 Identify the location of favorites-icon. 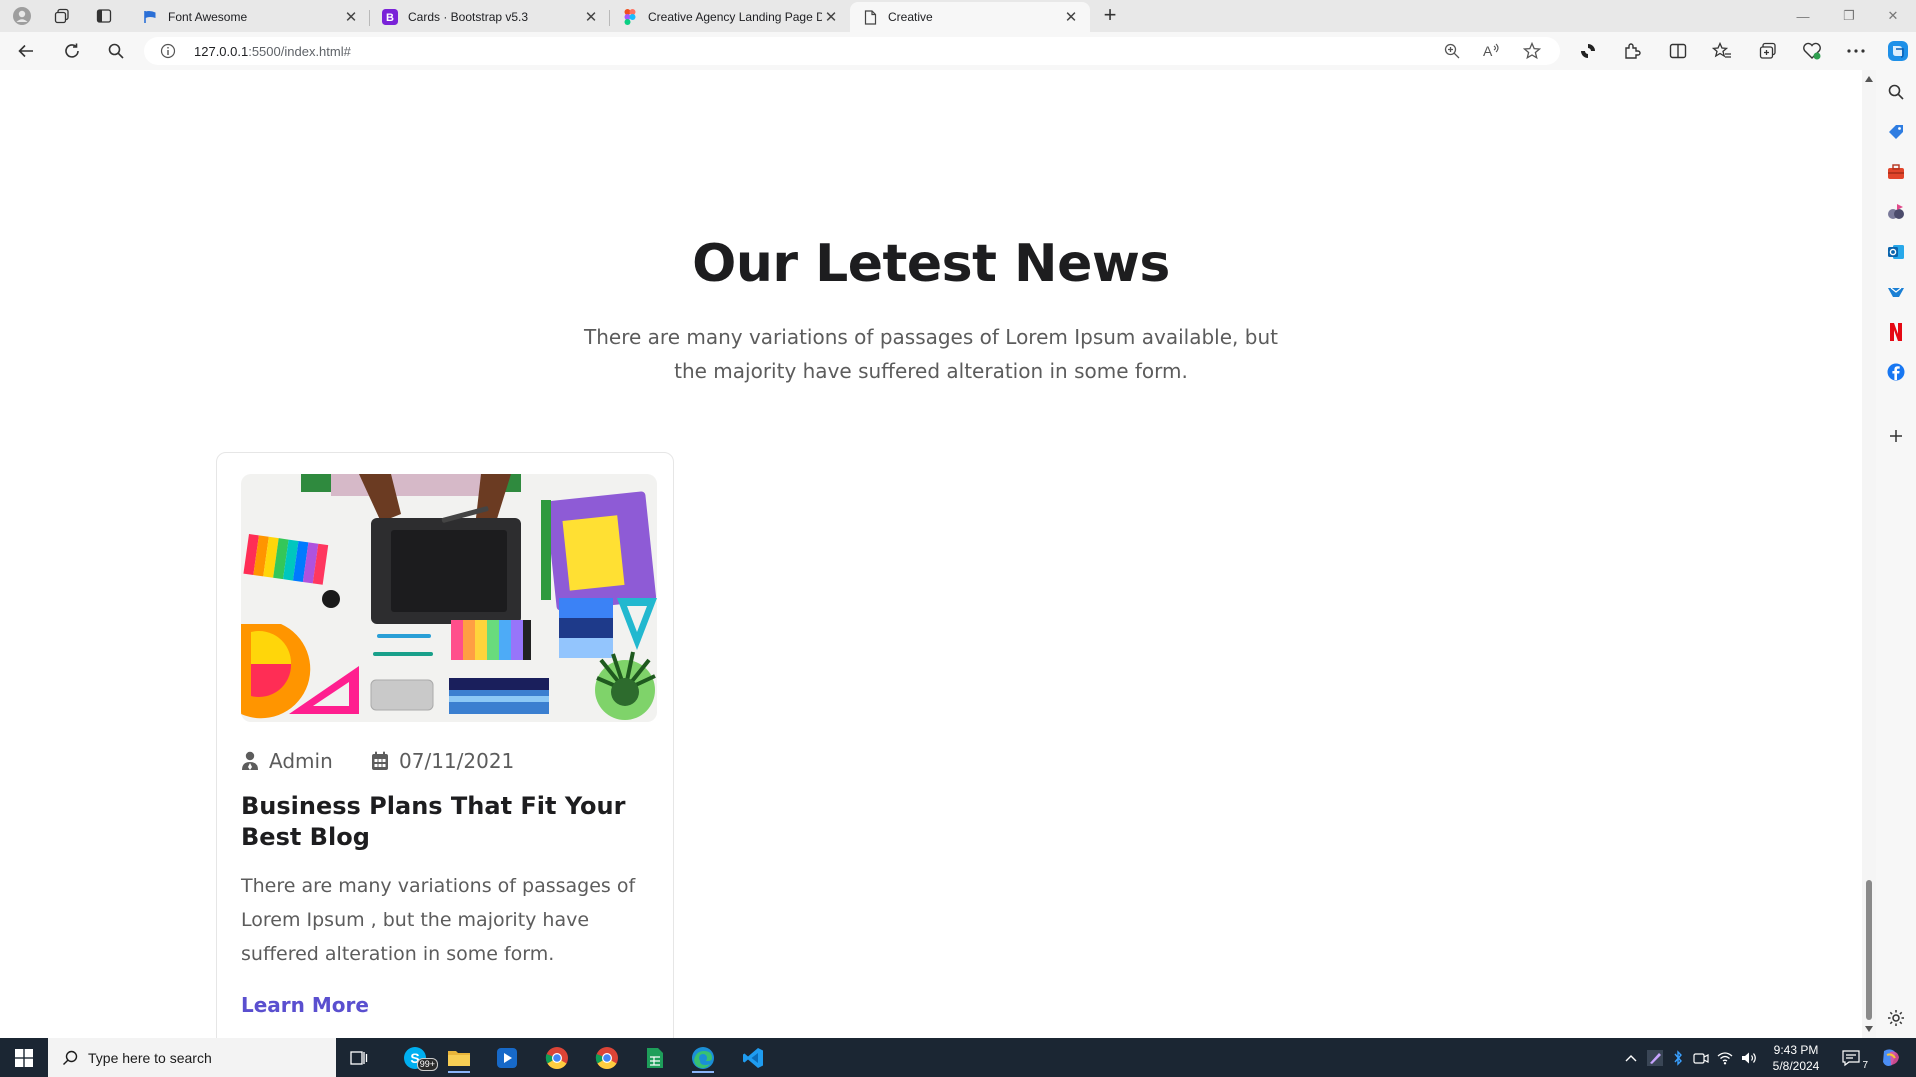
(1722, 51).